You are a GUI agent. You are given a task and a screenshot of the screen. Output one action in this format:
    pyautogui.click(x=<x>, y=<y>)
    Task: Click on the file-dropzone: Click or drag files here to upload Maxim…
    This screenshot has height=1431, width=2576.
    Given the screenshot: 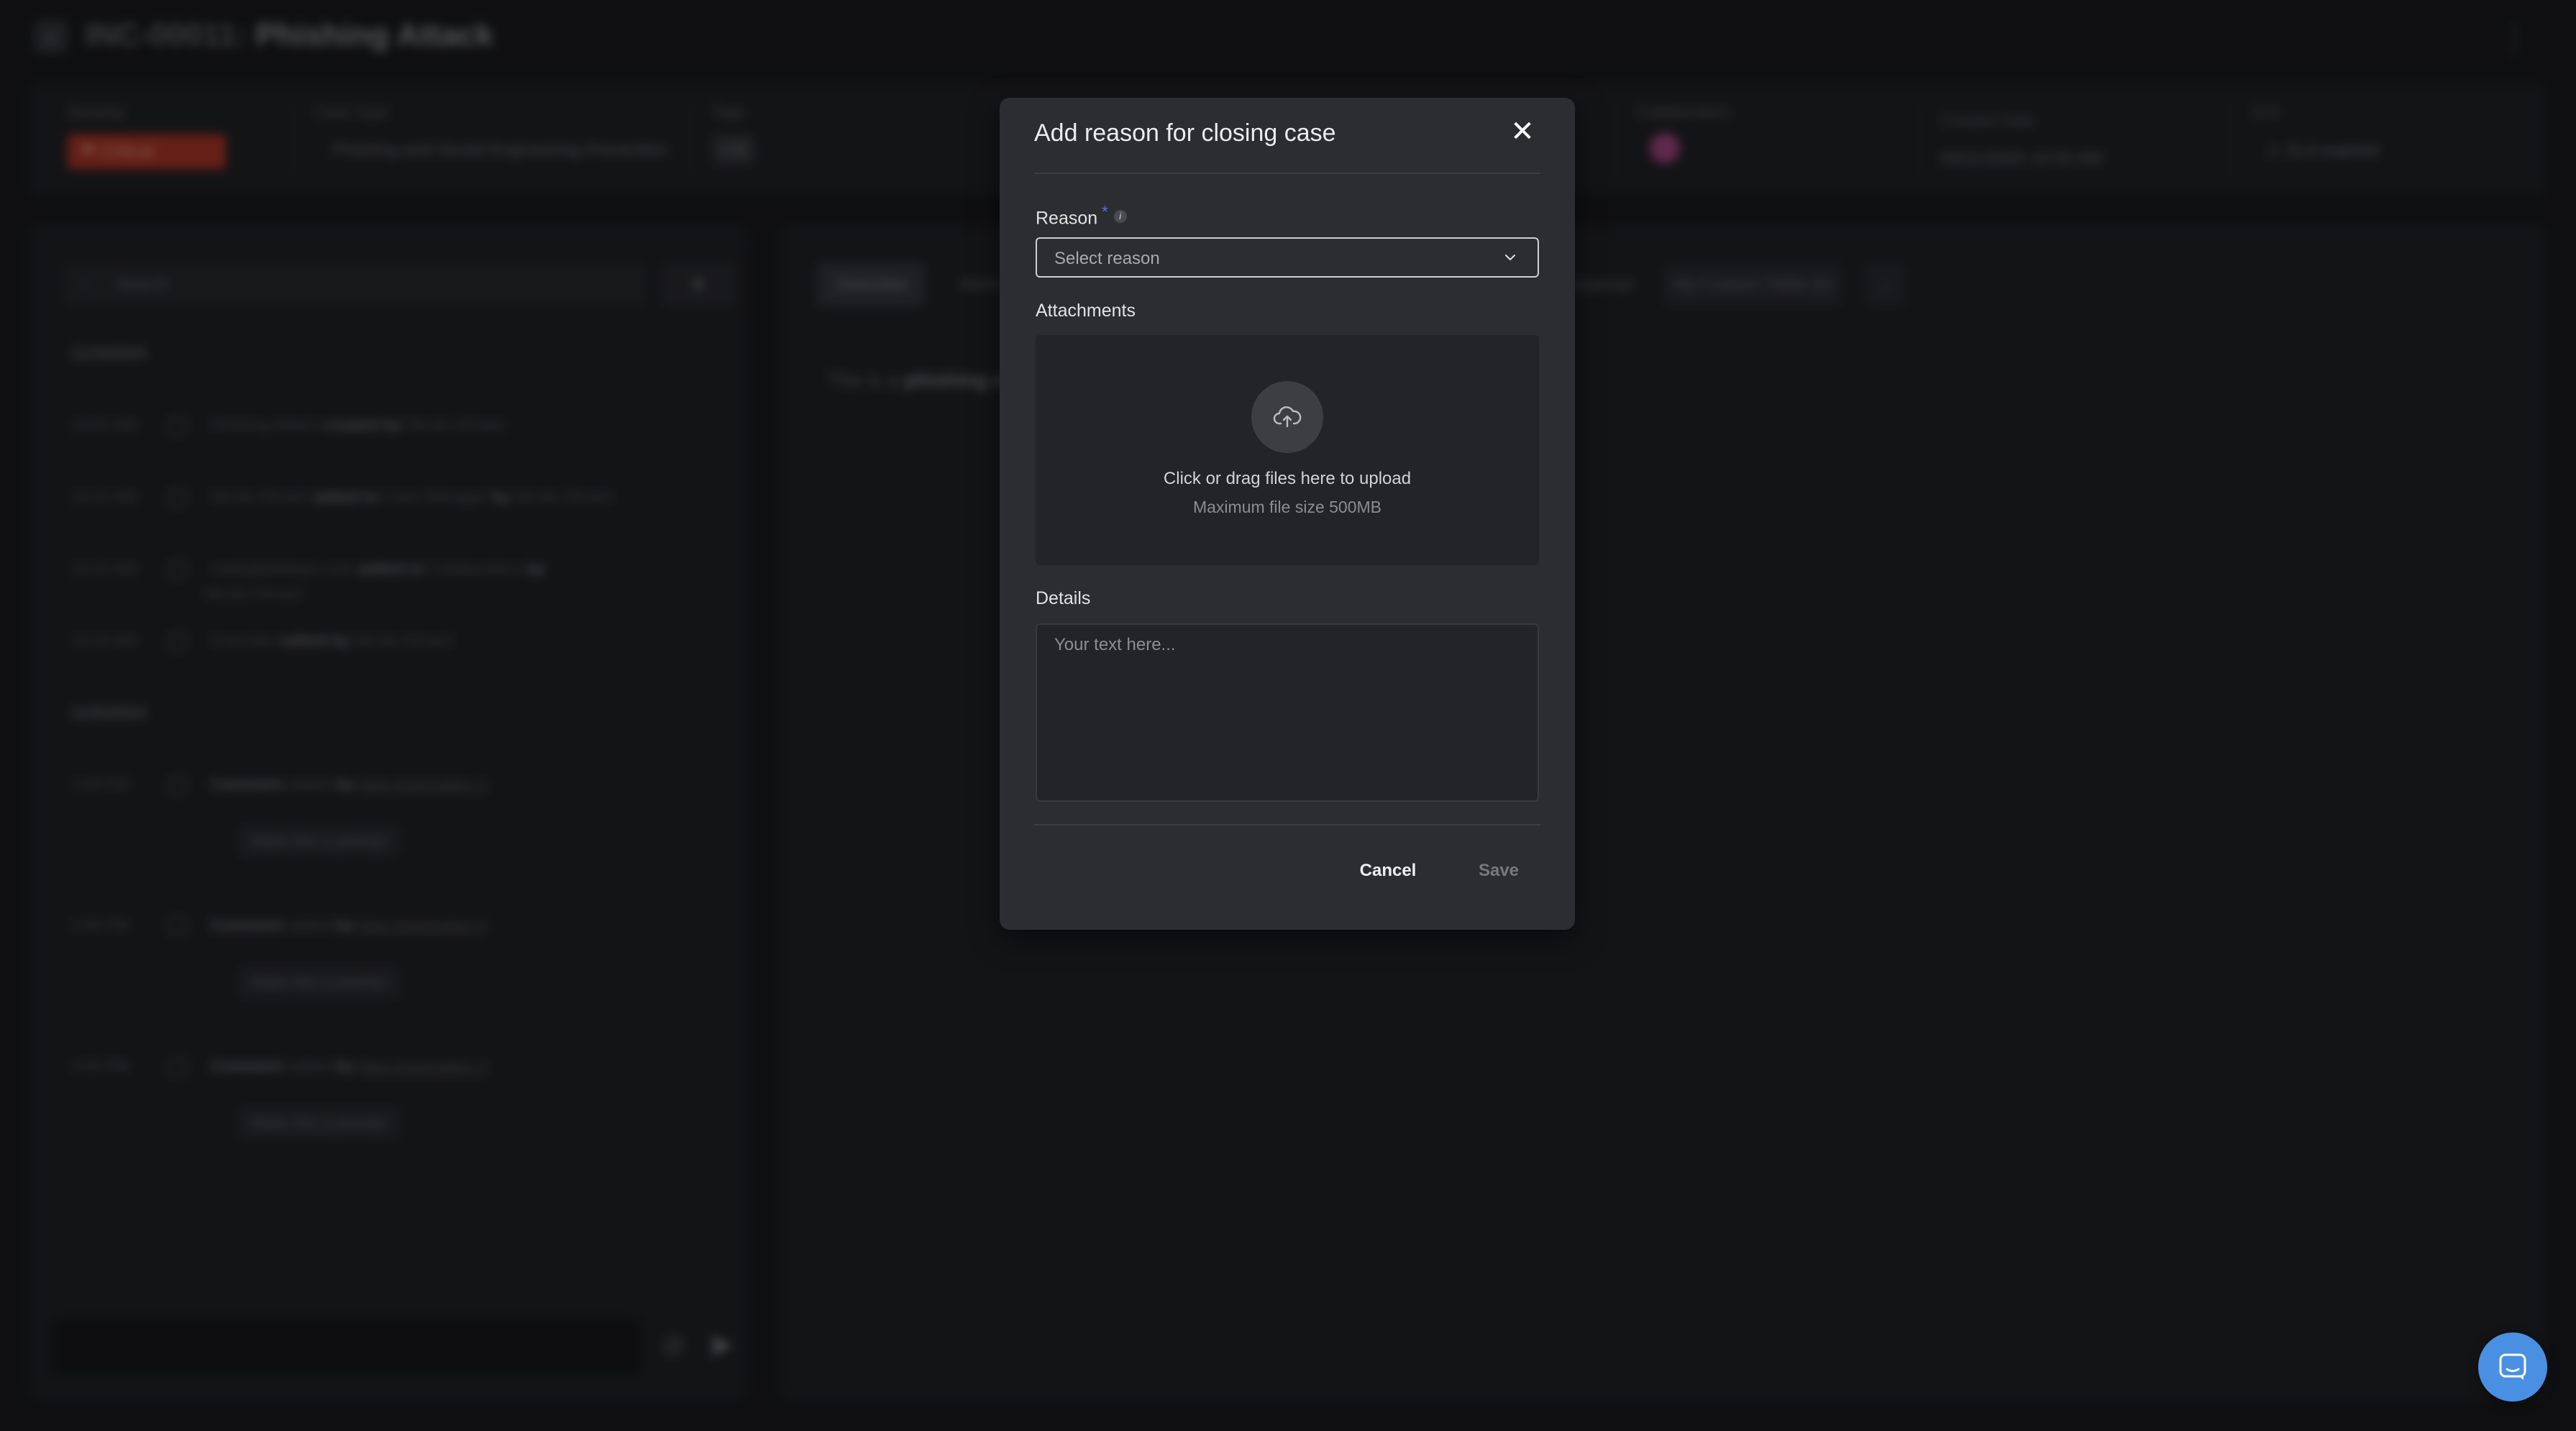 What is the action you would take?
    pyautogui.click(x=1287, y=450)
    